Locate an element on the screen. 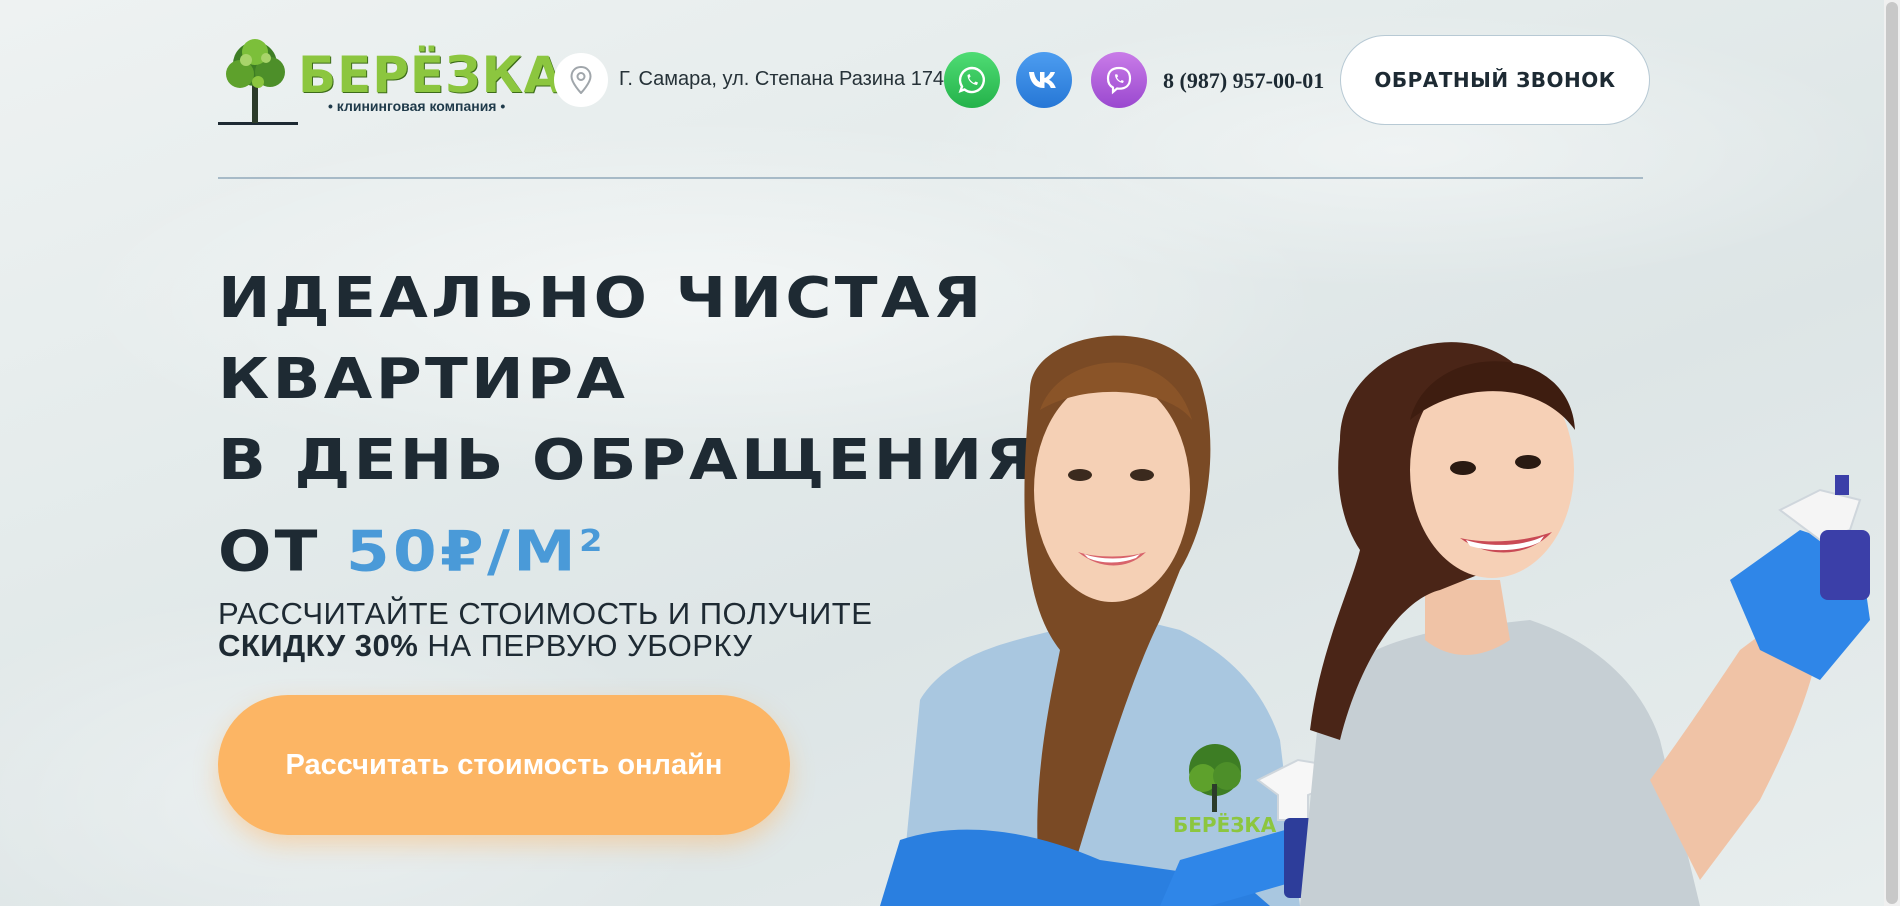 This screenshot has width=1900, height=906. whatsapp-icon is located at coordinates (971, 80).